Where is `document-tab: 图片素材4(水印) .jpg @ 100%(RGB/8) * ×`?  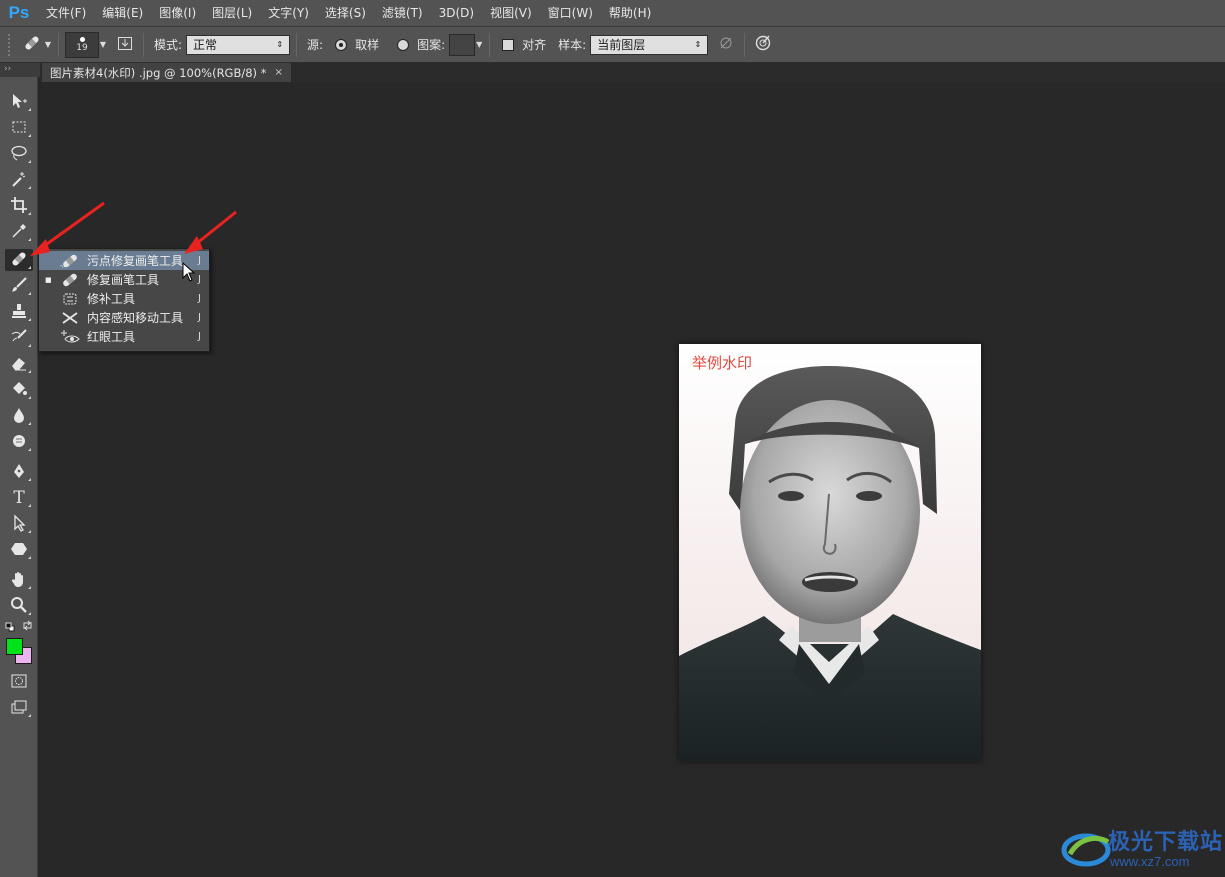
document-tab: 图片素材4(水印) .jpg @ 100%(RGB/8) * × is located at coordinates (167, 72).